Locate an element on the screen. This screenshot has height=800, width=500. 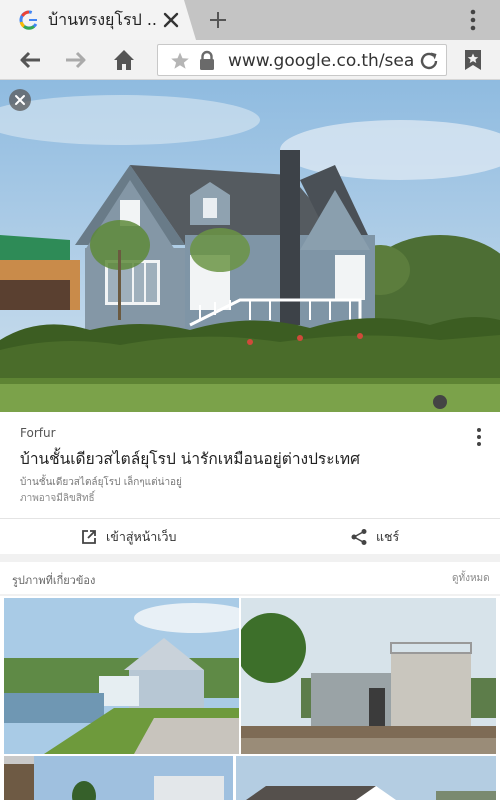
open-in-new-icon is located at coordinates (89, 537).